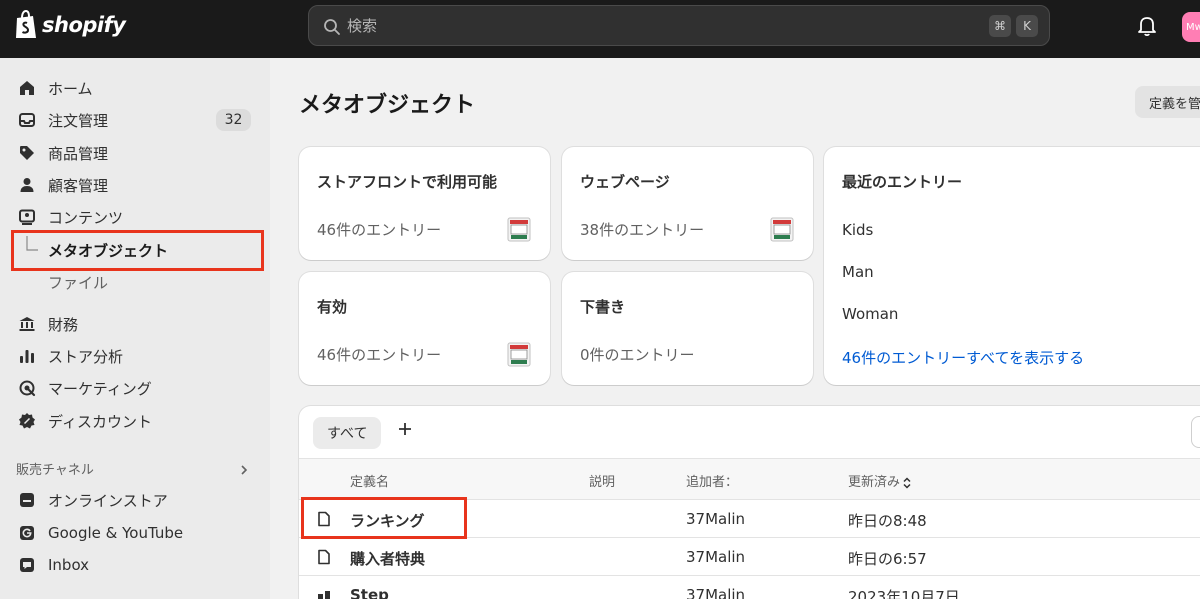  What do you see at coordinates (27, 356) in the screenshot?
I see `bar-chart-icon` at bounding box center [27, 356].